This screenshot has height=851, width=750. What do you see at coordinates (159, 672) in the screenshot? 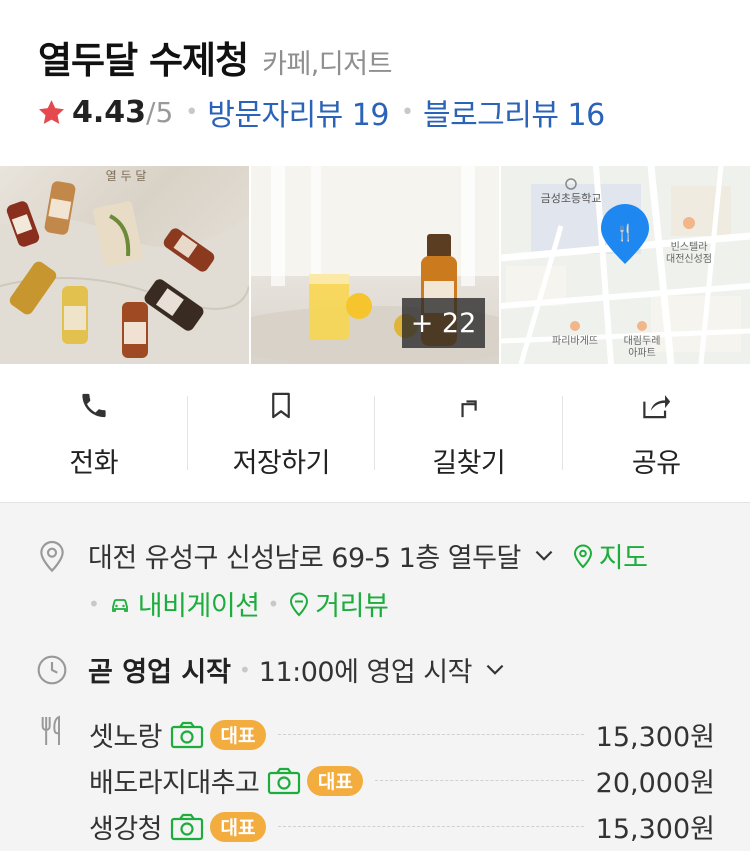
I see `hours-status: 곧 영업 시작` at bounding box center [159, 672].